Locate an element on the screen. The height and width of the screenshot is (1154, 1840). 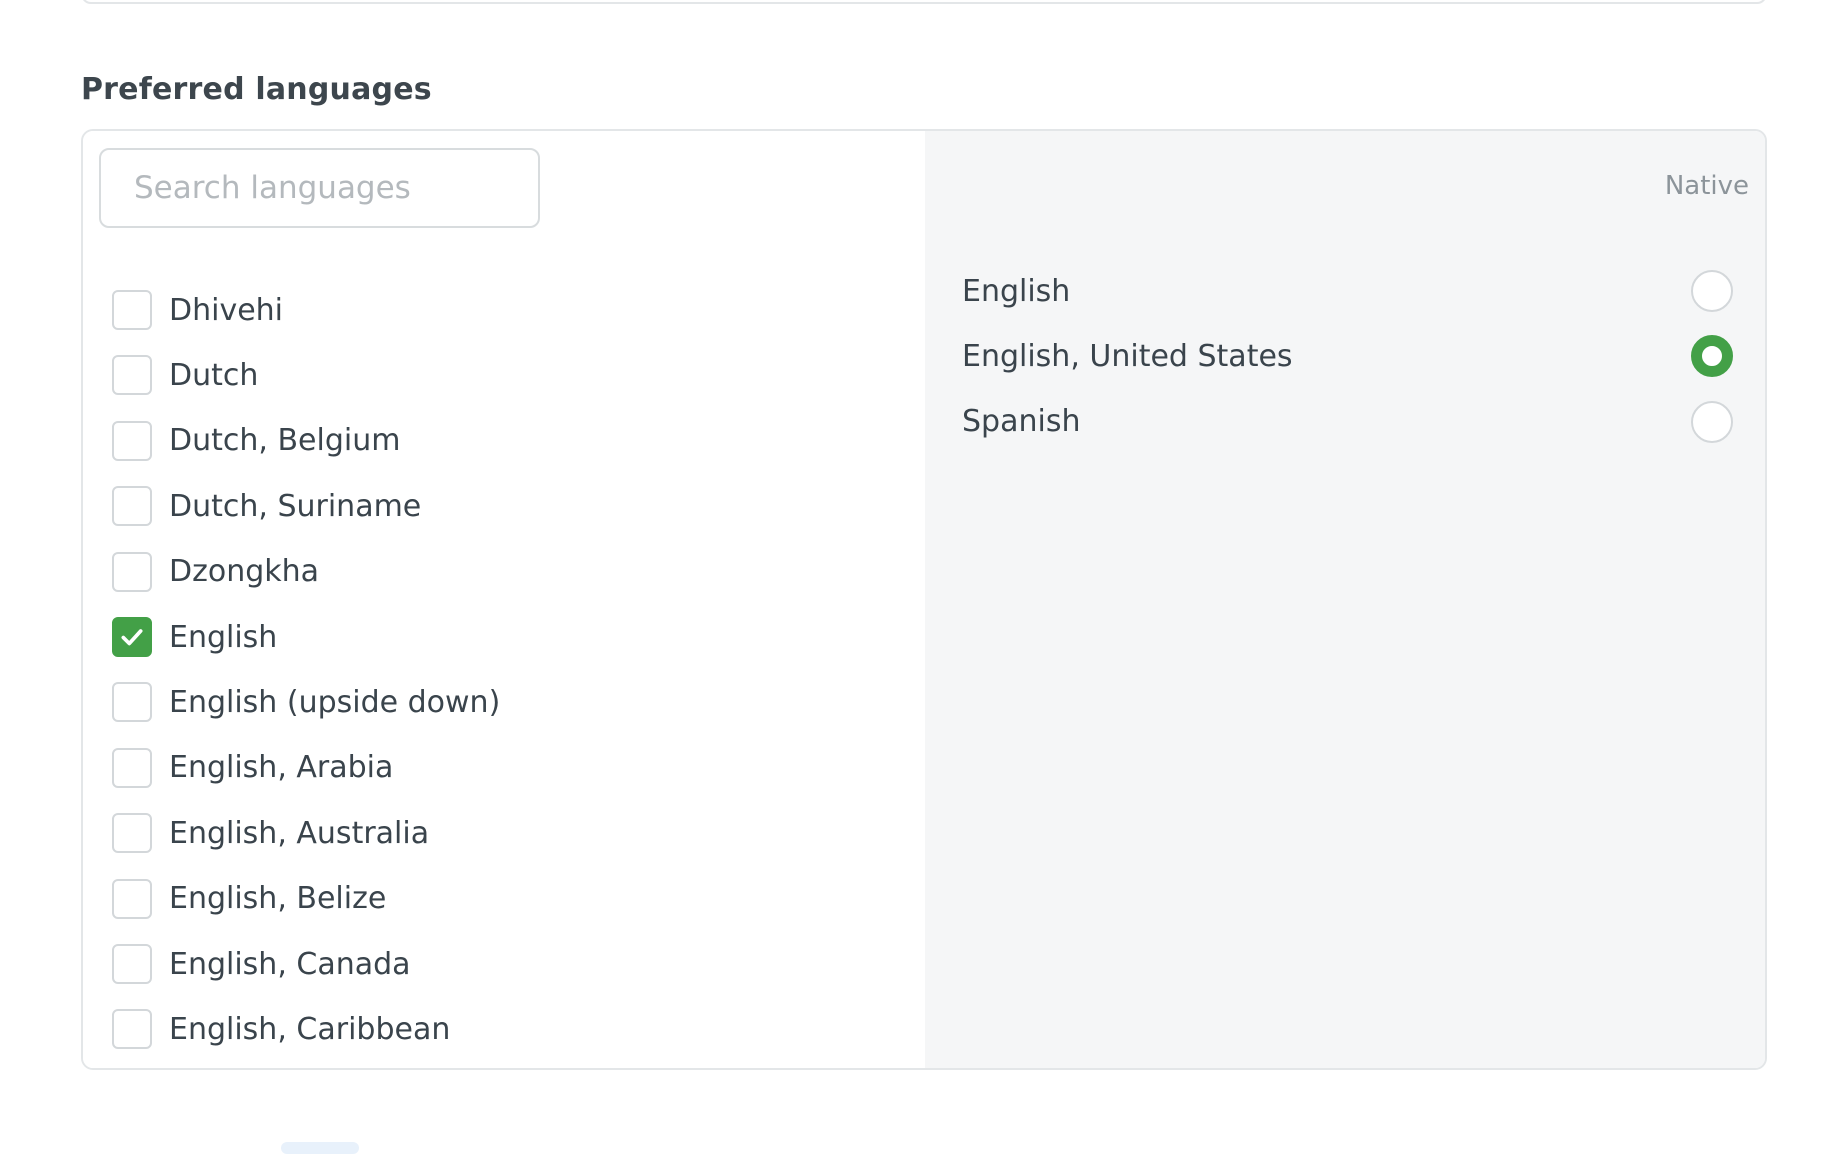
language-option-label: Dhivehi is located at coordinates (226, 310).